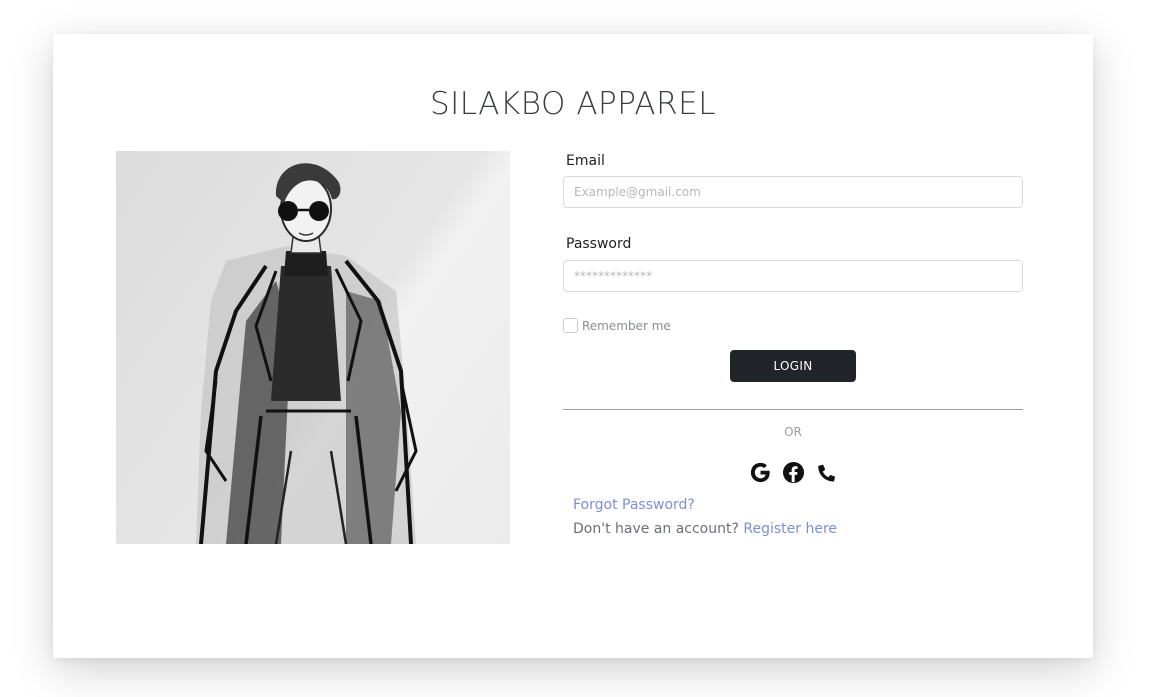 The width and height of the screenshot is (1167, 697). I want to click on remember-me-checkbox, so click(570, 325).